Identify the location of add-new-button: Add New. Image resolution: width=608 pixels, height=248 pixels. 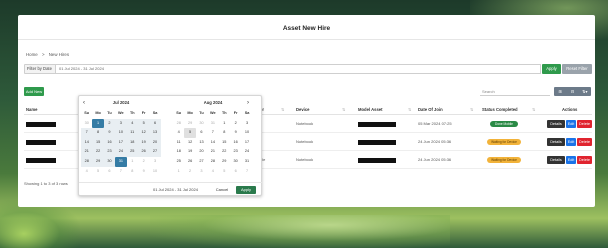
(34, 91).